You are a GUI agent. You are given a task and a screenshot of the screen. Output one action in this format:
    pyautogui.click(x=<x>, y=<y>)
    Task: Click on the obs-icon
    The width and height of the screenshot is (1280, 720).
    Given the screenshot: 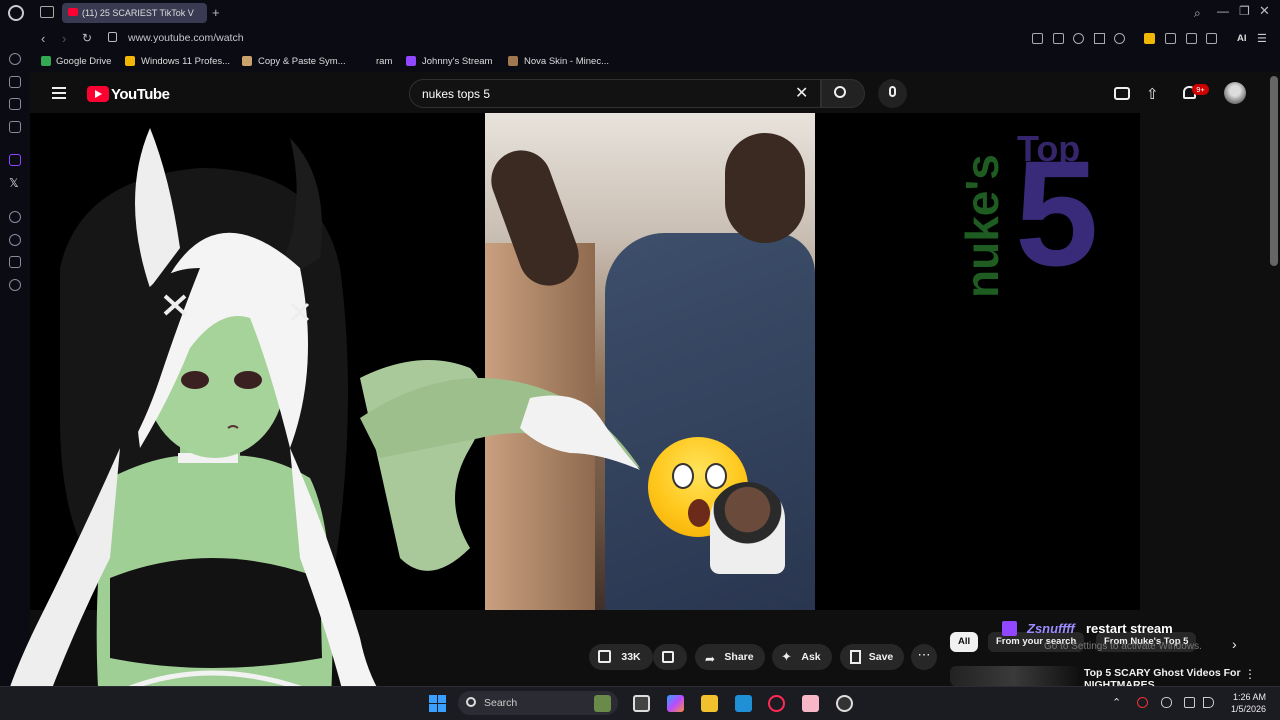 What is the action you would take?
    pyautogui.click(x=844, y=703)
    